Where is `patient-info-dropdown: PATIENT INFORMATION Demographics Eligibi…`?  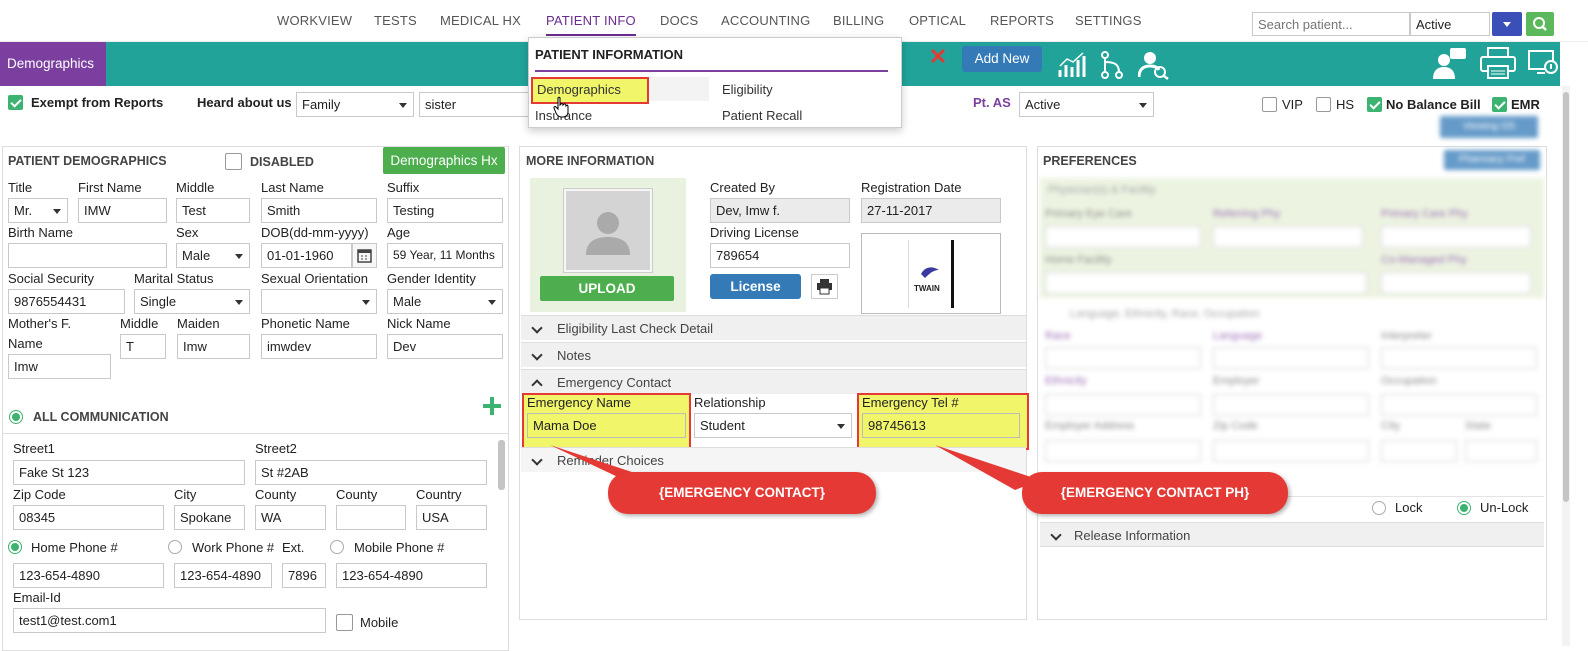
patient-info-dropdown: PATIENT INFORMATION Demographics Eligibi… is located at coordinates (715, 82).